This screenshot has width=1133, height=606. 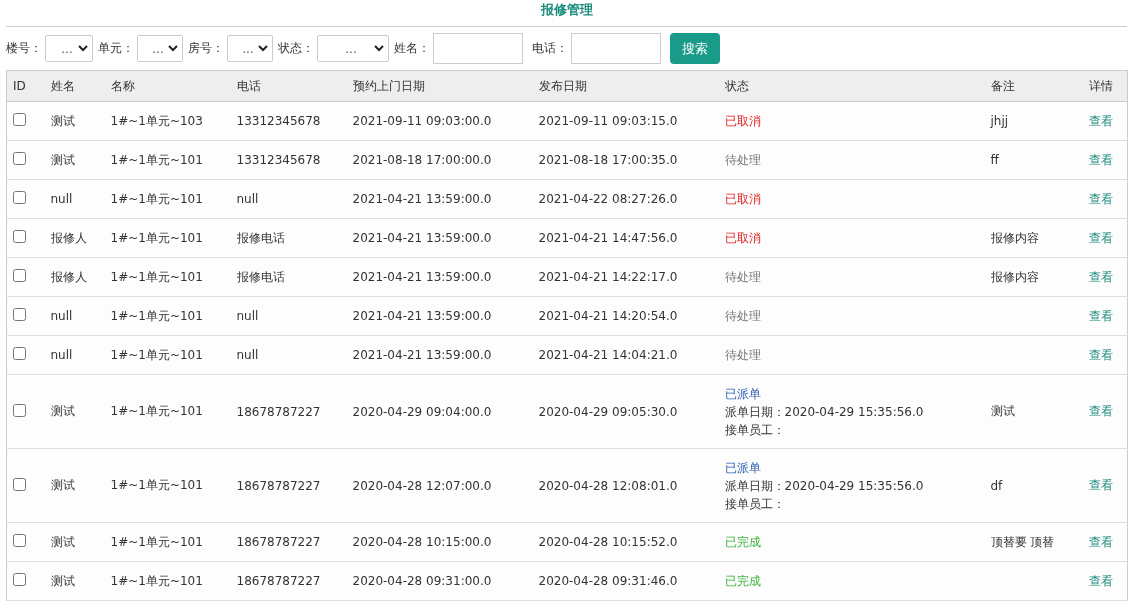 What do you see at coordinates (608, 277) in the screenshot?
I see `table-cell: 2021-04-21 14:22:17.0` at bounding box center [608, 277].